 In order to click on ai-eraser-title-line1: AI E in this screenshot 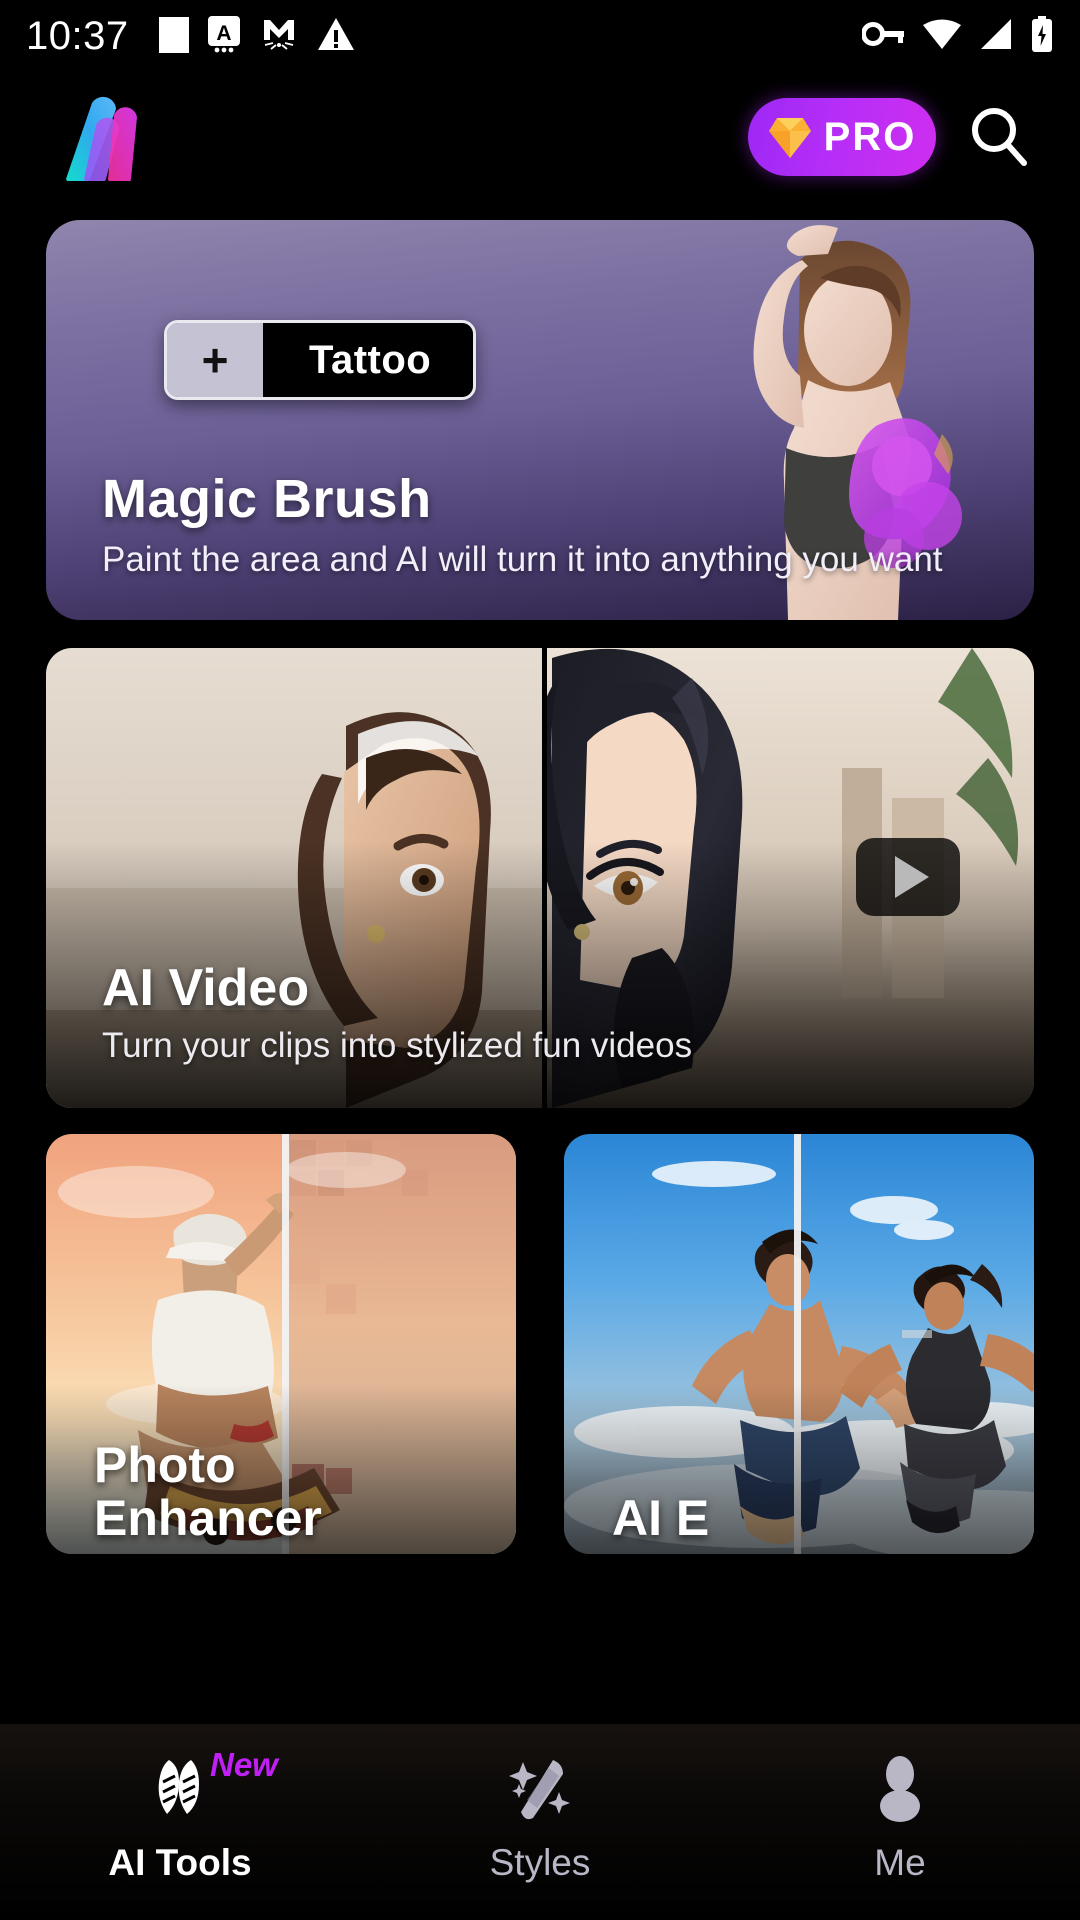, I will do `click(661, 1517)`.